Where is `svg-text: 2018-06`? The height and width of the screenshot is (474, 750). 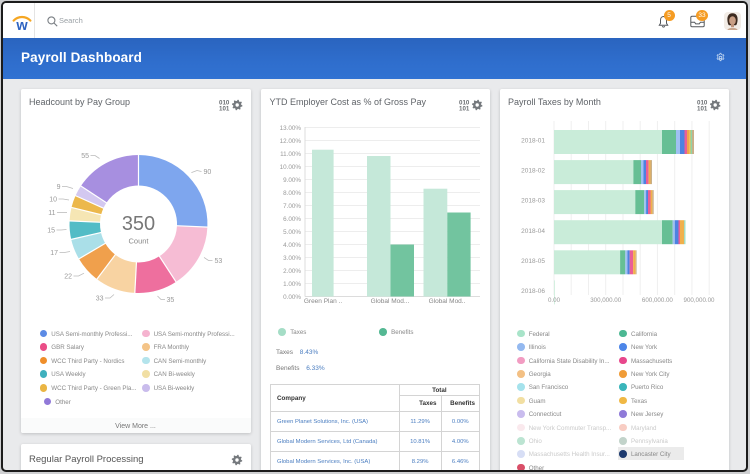
svg-text: 2018-06 is located at coordinates (533, 291).